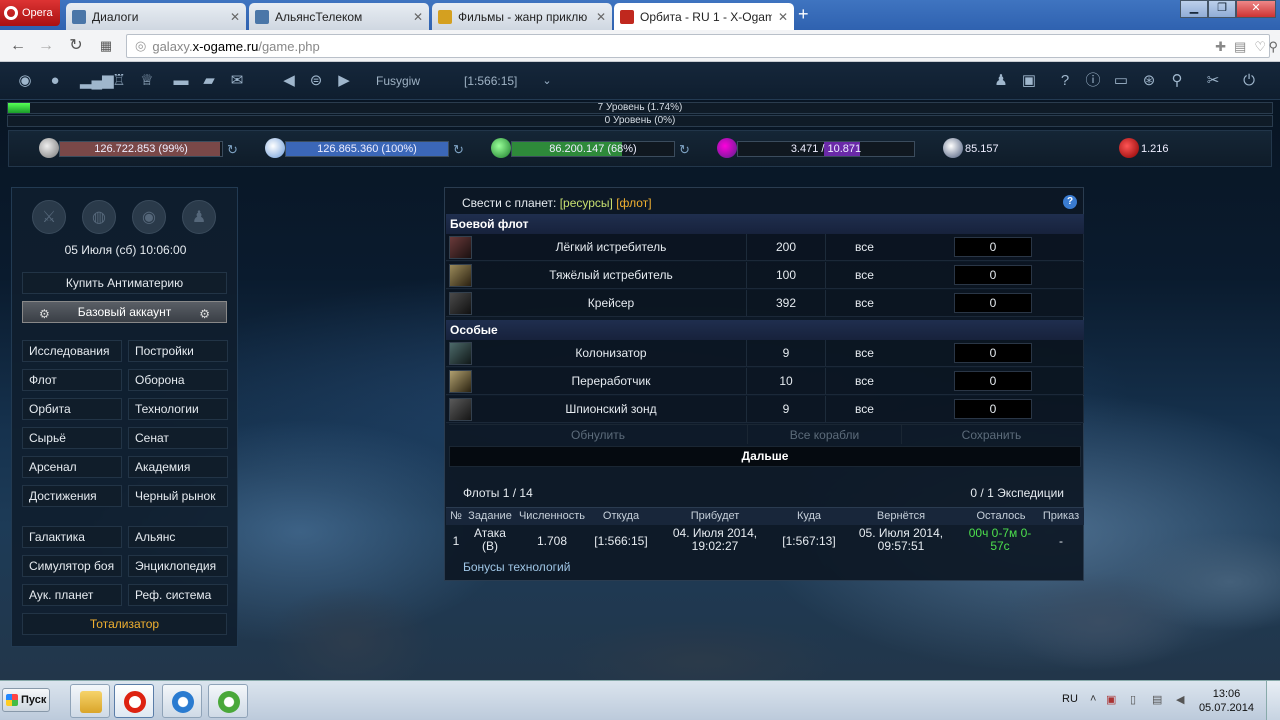  I want to click on menu-battle-simulator: Симулятор боя, so click(72, 566).